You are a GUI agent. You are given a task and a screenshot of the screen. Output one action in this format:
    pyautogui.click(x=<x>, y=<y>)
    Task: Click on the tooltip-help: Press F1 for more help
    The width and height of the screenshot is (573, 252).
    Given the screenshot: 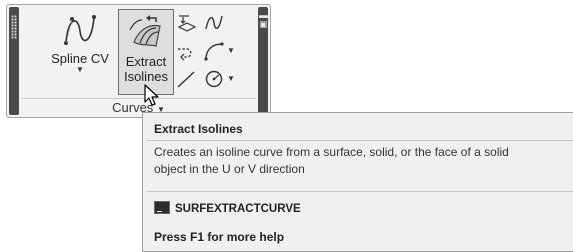 What is the action you would take?
    pyautogui.click(x=219, y=237)
    